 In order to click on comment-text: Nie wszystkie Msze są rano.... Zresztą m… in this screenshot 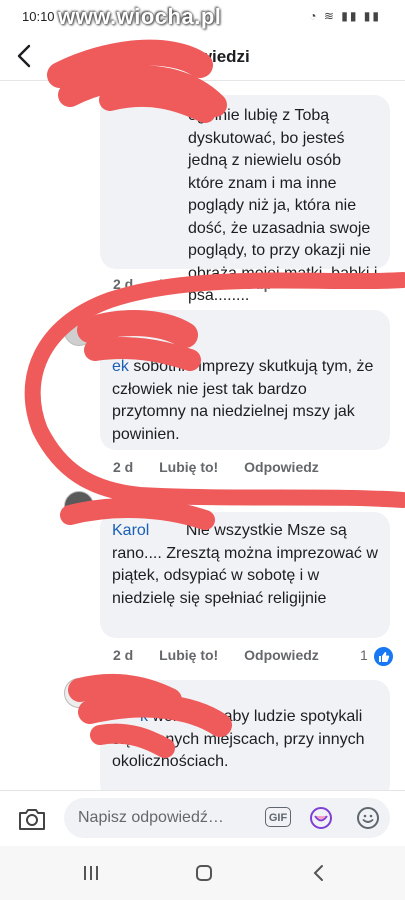, I will do `click(245, 564)`.